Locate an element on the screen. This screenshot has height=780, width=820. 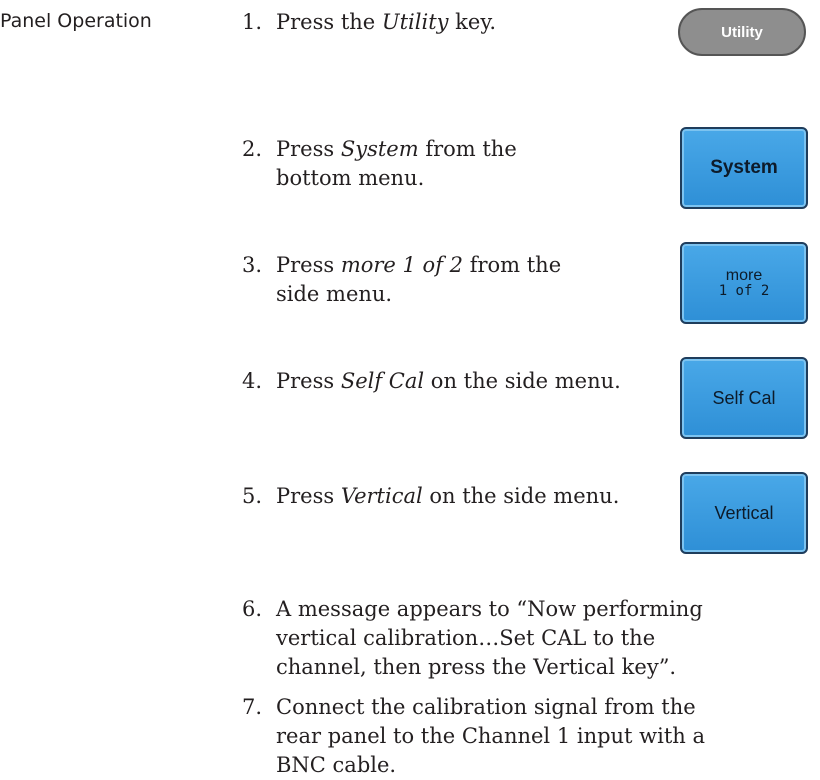
step-emphasis: Utility is located at coordinates (415, 22).